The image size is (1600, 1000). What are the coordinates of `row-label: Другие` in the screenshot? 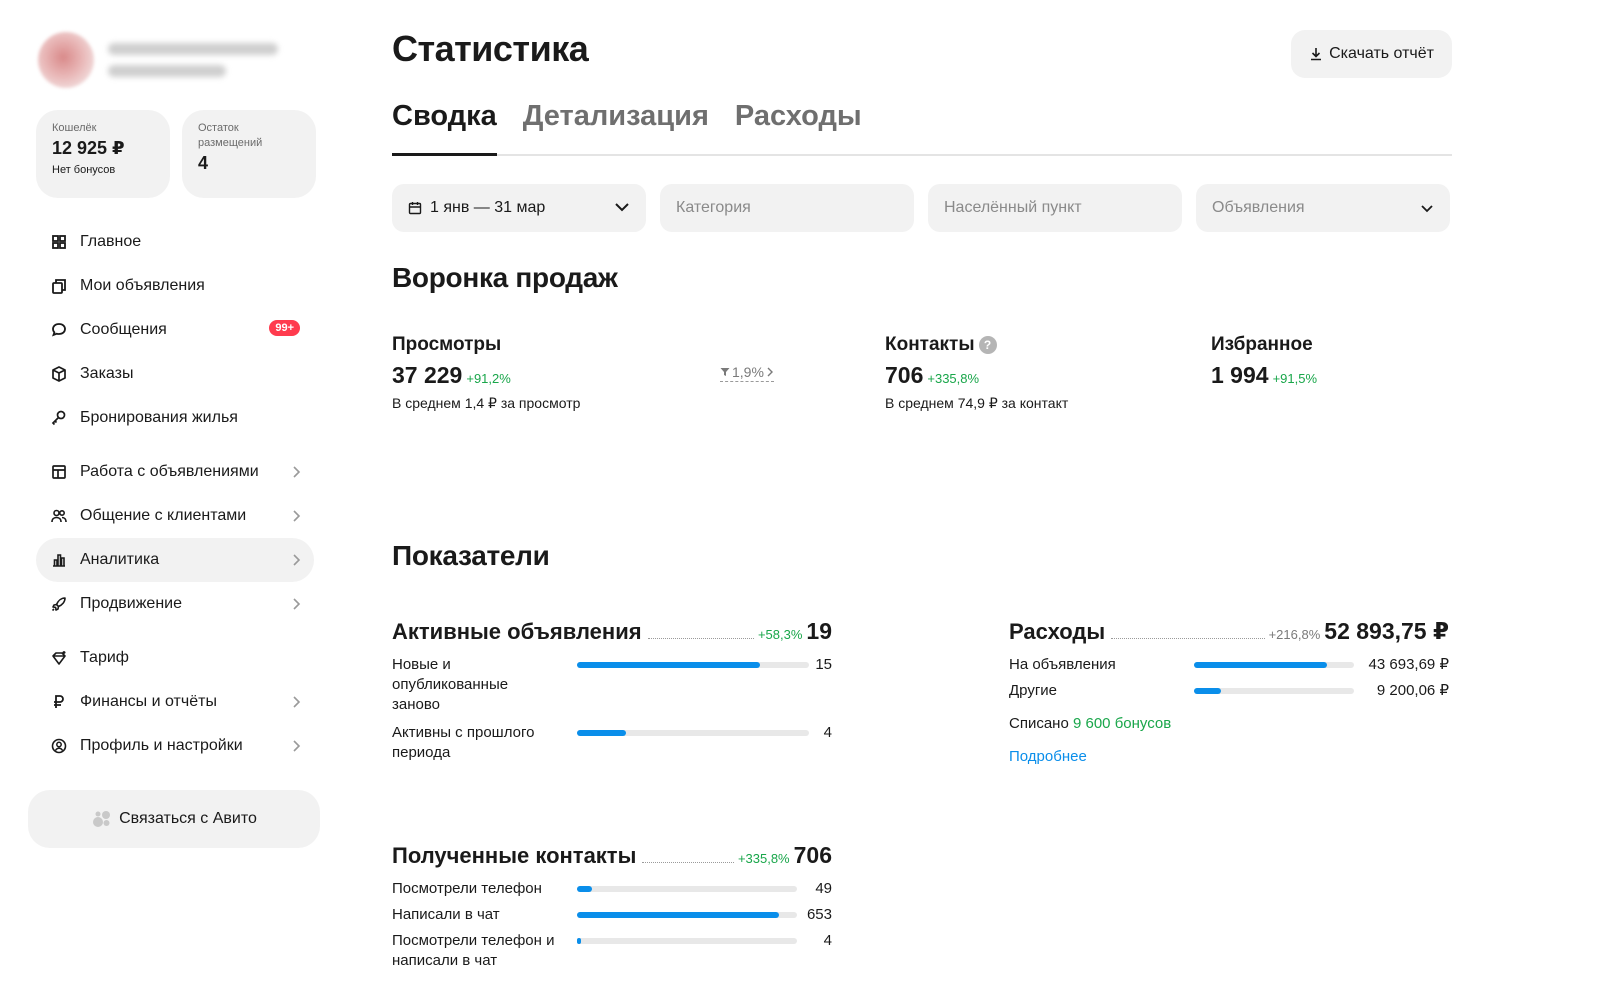 It's located at (1033, 690).